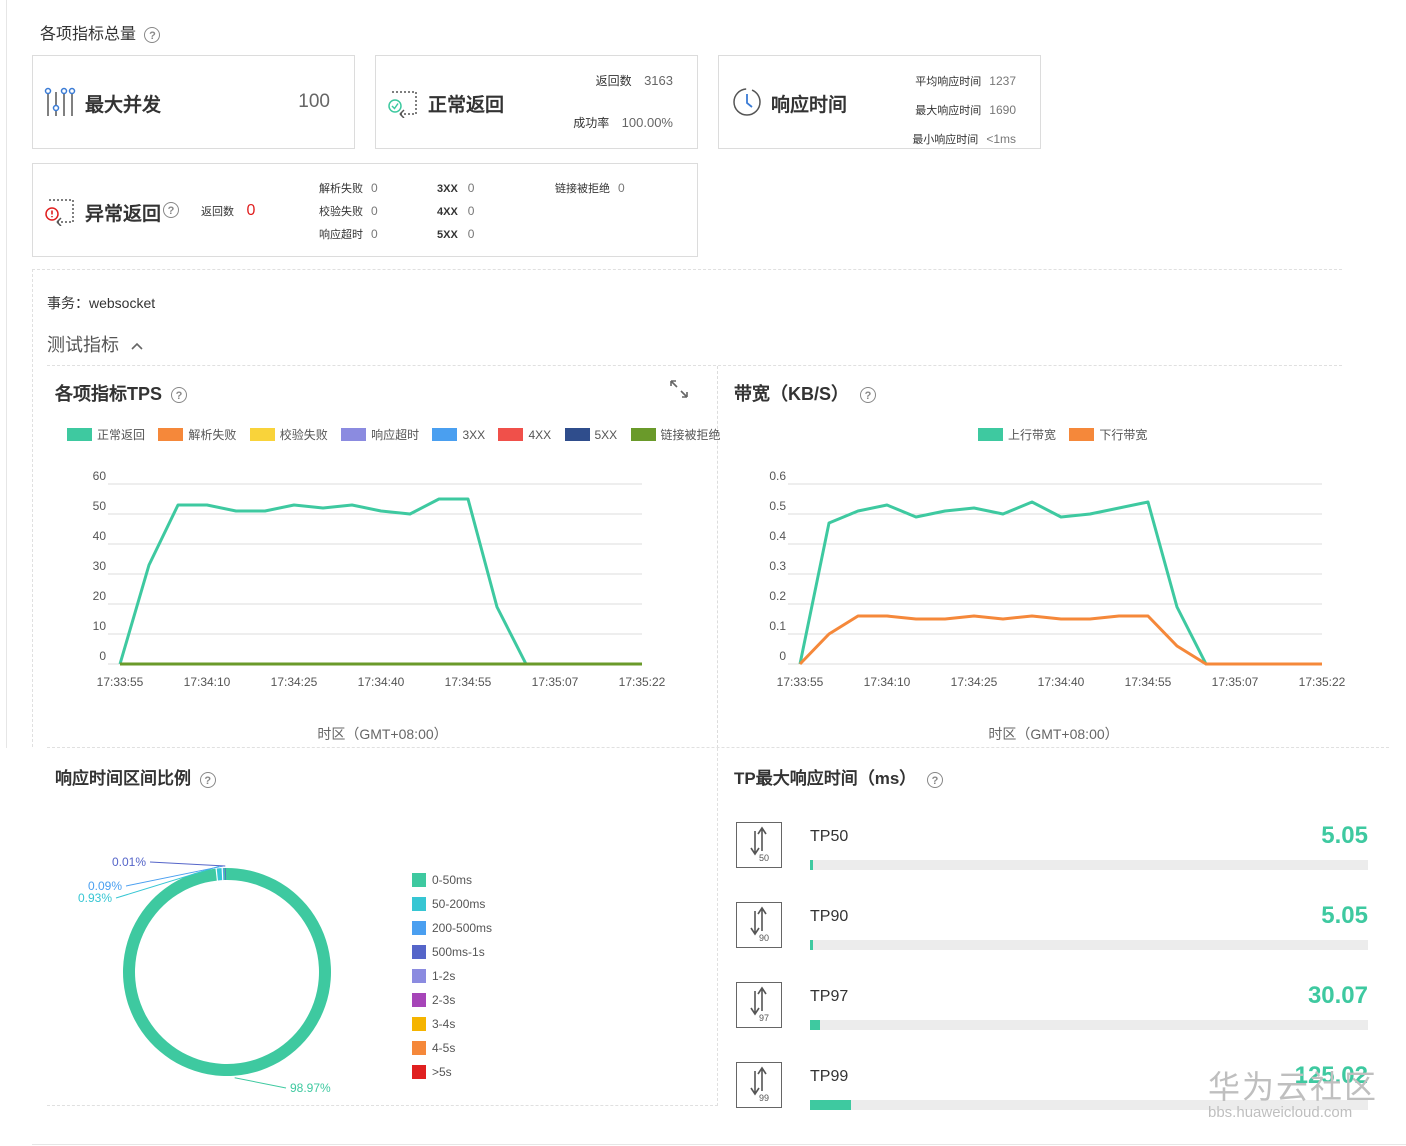 The width and height of the screenshot is (1406, 1146). I want to click on refused-value: 0, so click(621, 188).